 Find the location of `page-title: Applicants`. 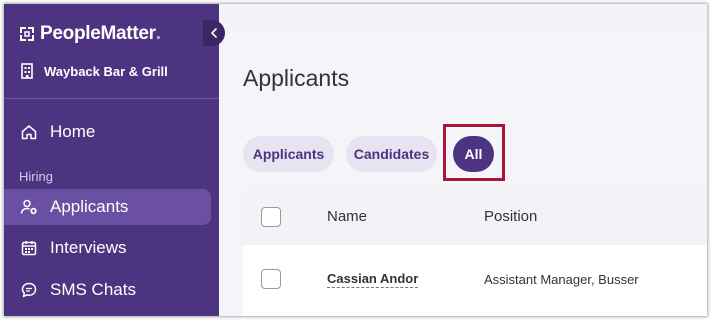

page-title: Applicants is located at coordinates (296, 78).